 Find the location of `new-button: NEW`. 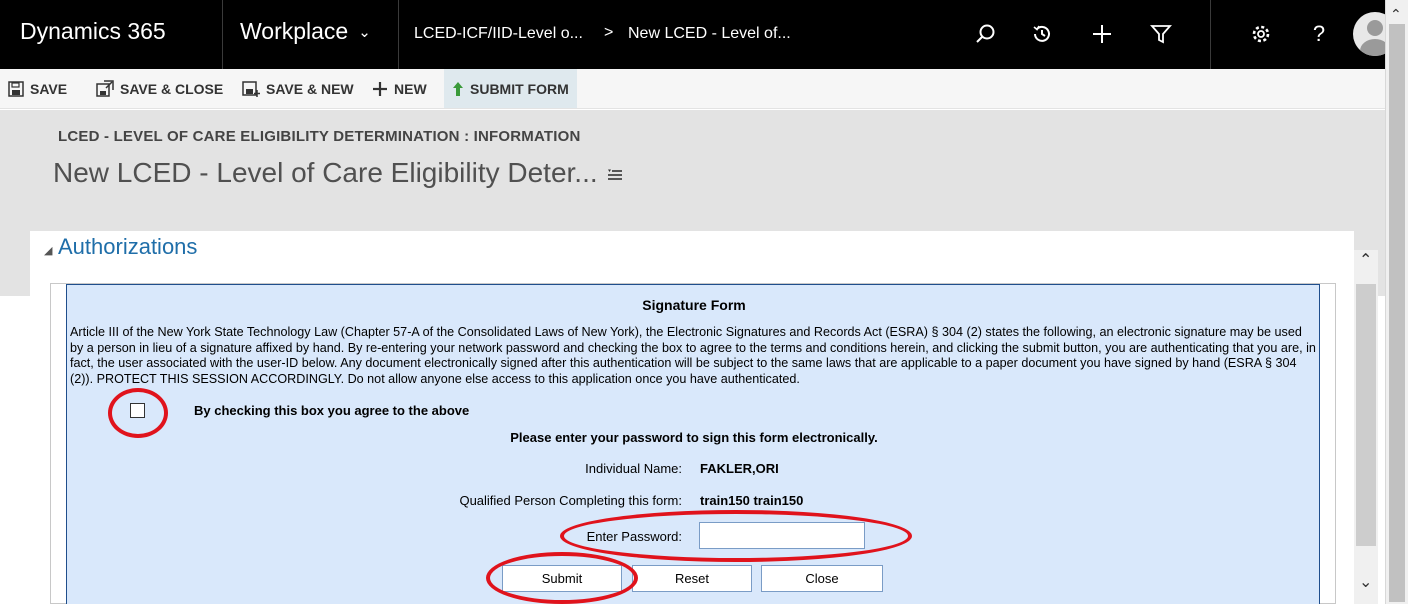

new-button: NEW is located at coordinates (399, 88).